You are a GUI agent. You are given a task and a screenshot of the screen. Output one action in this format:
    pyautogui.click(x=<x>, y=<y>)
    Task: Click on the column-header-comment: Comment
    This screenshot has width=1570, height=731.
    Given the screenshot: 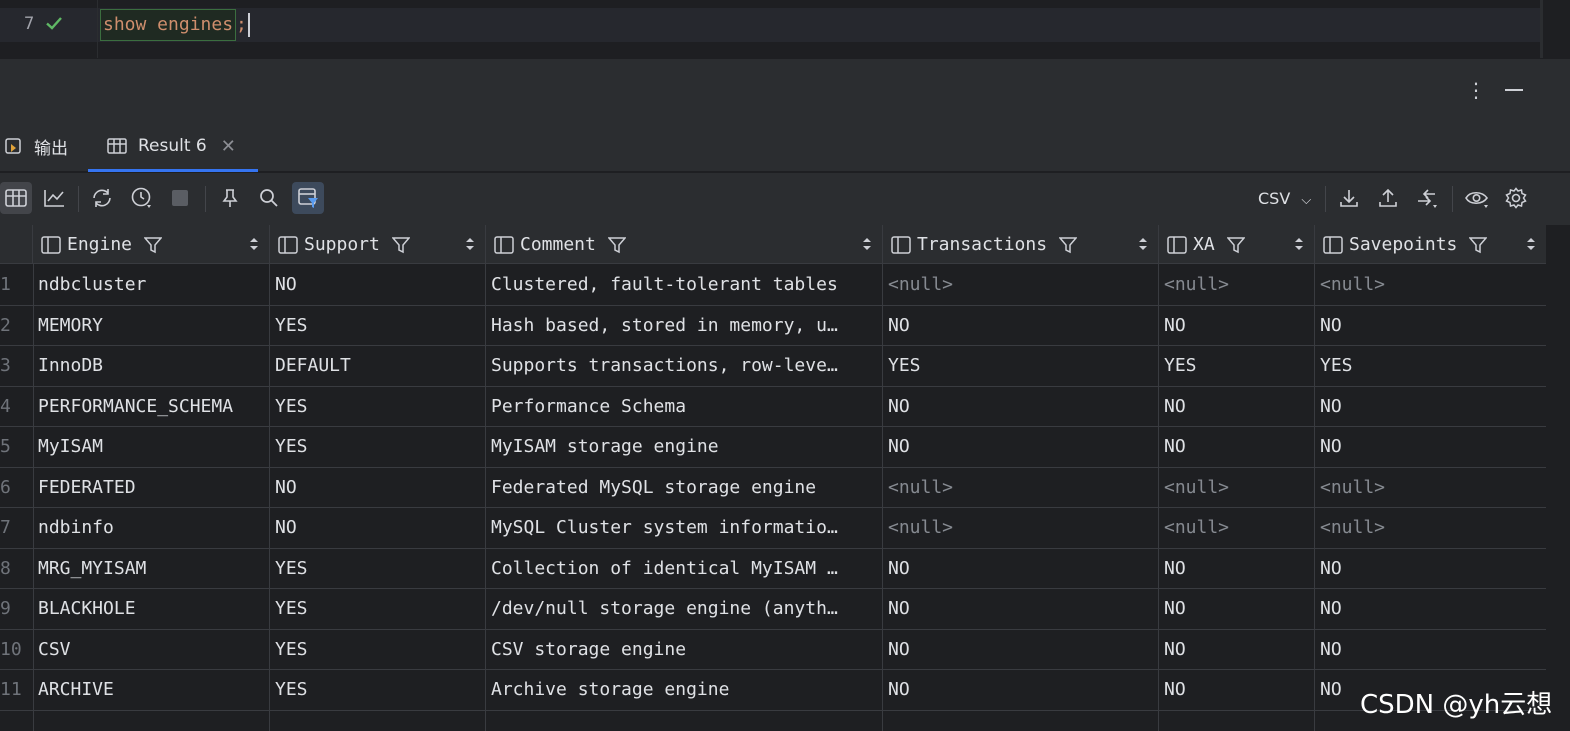 What is the action you would take?
    pyautogui.click(x=684, y=244)
    